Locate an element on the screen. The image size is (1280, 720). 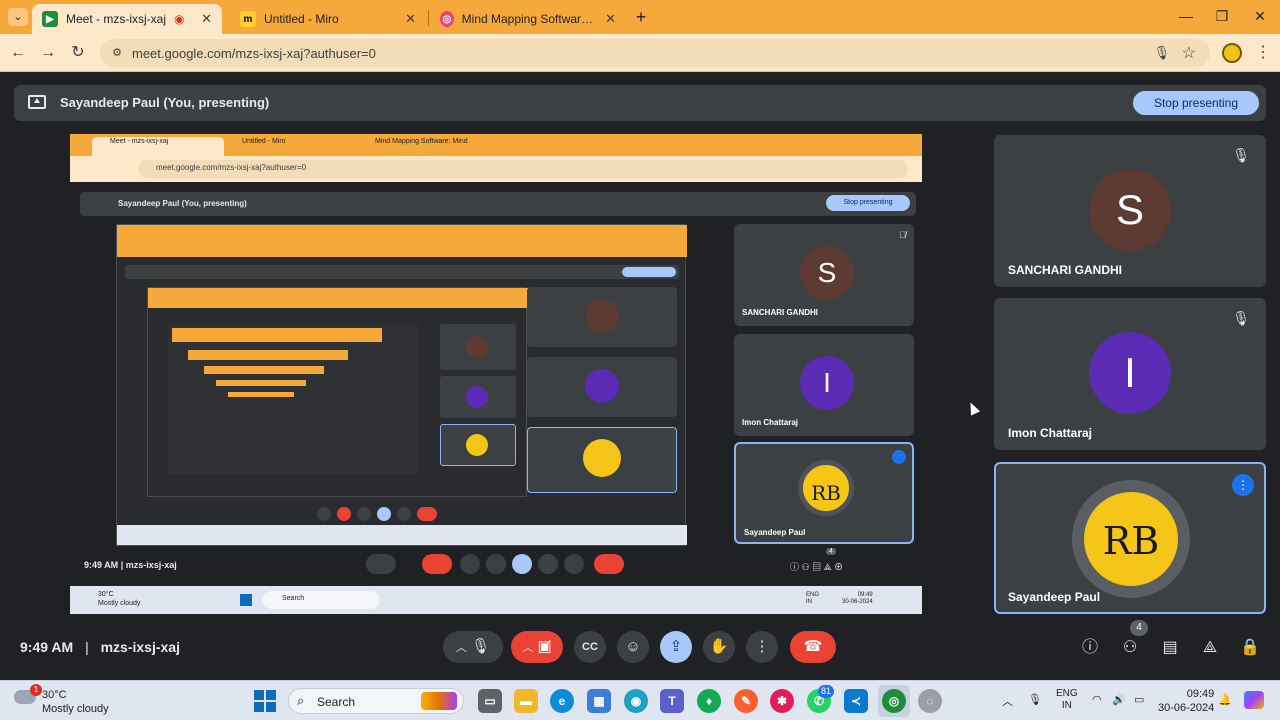
leave-call-button: ☎ is located at coordinates (813, 647).